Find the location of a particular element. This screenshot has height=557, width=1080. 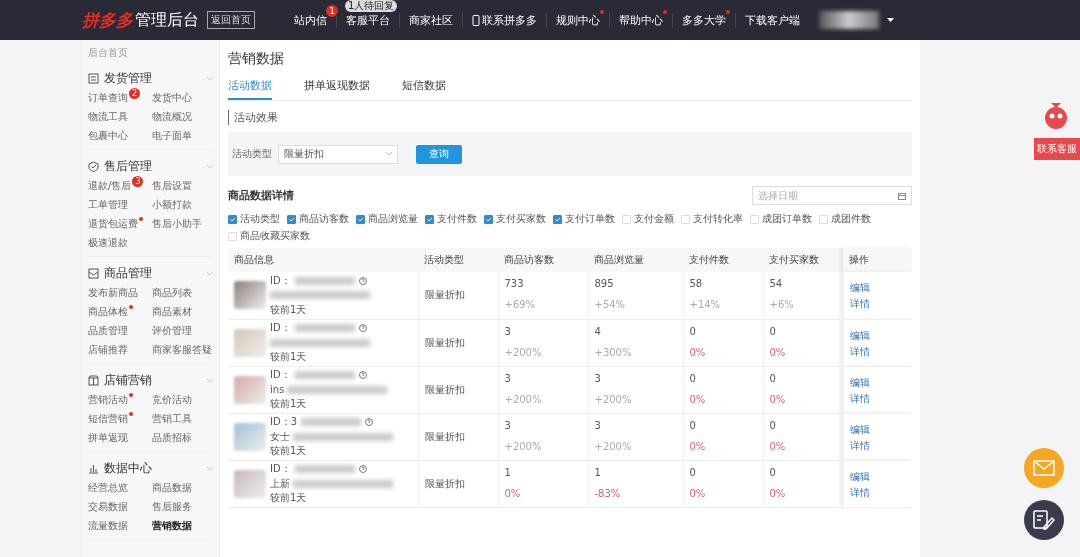

sidebar-item: 发布新商品 is located at coordinates (113, 293).